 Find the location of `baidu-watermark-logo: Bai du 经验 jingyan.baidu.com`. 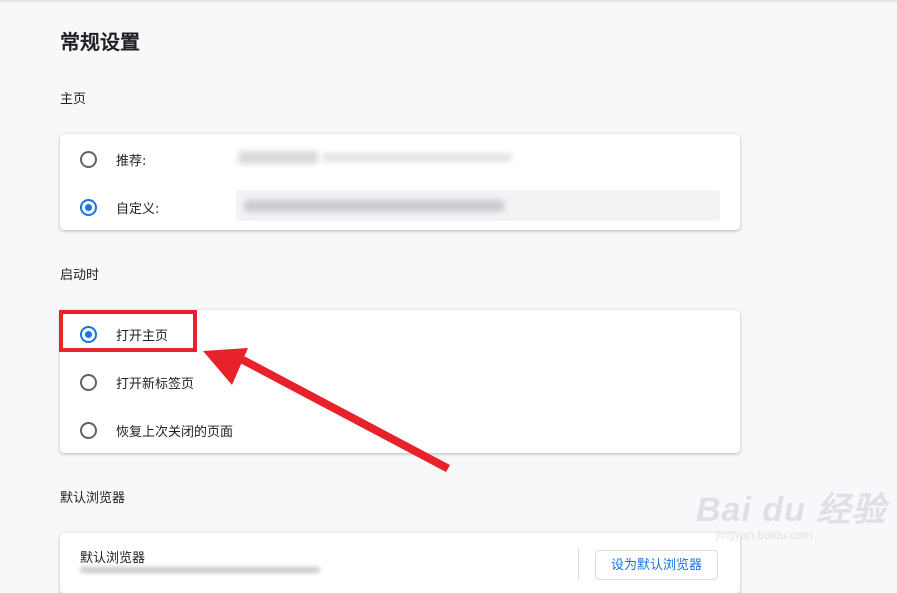

baidu-watermark-logo: Bai du 经验 jingyan.baidu.com is located at coordinates (788, 515).